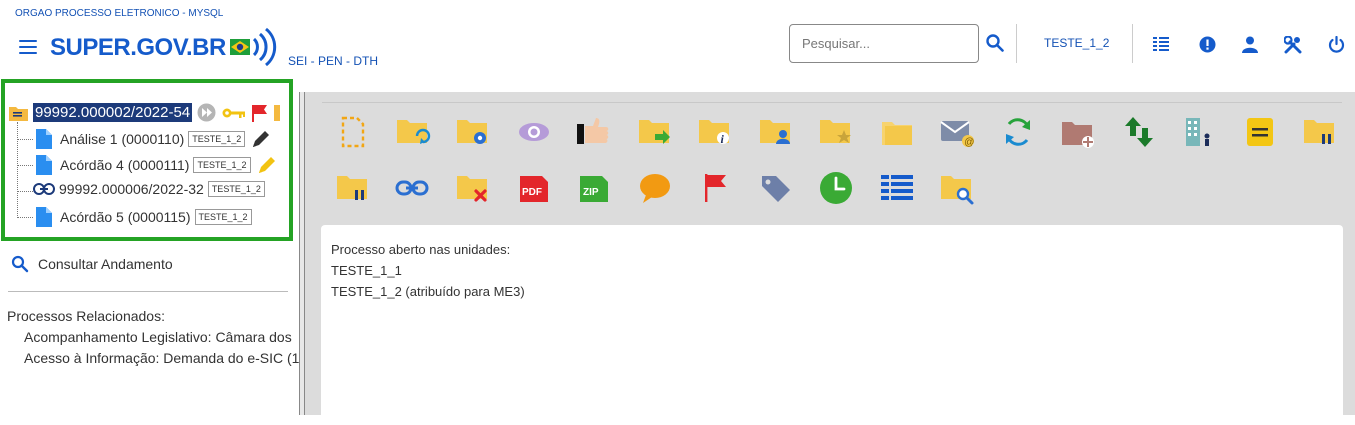 The image size is (1355, 425). I want to click on pen-icon, so click(267, 165).